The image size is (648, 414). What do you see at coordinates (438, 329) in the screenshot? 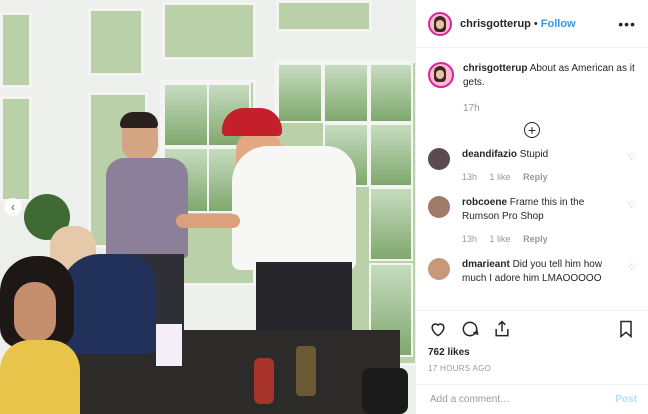
I see `heart-icon` at bounding box center [438, 329].